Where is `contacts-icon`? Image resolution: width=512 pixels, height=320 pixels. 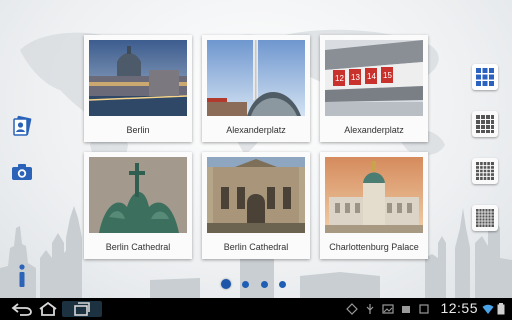
contacts-icon is located at coordinates (22, 125).